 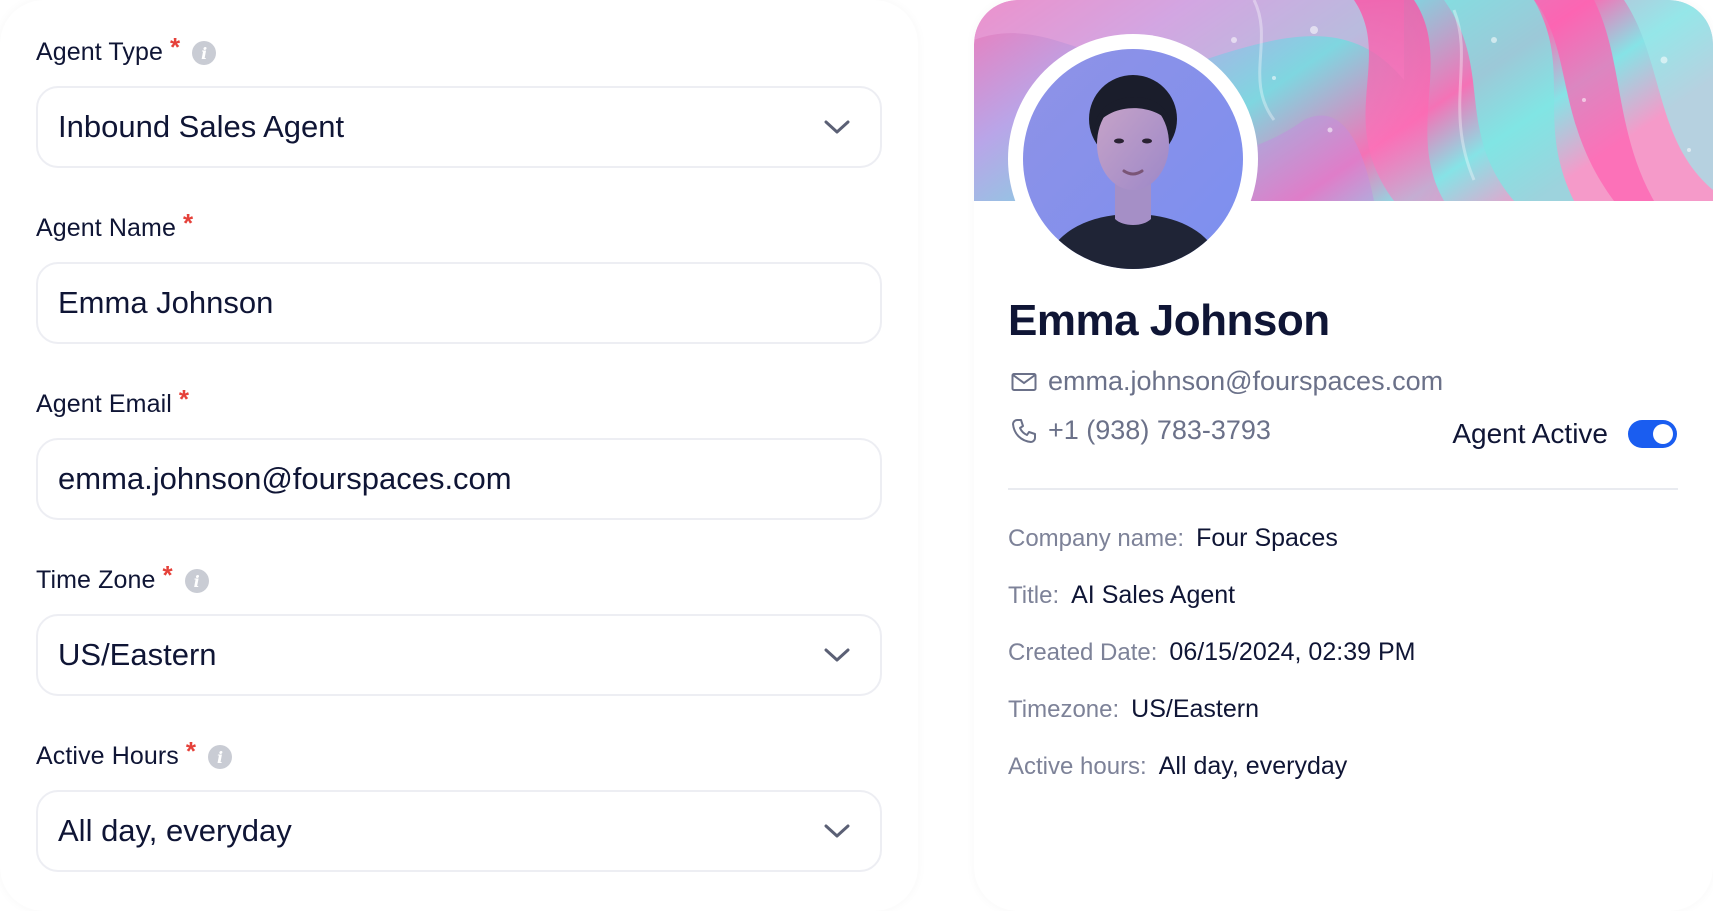 What do you see at coordinates (459, 655) in the screenshot?
I see `time-zone-select: US/Eastern` at bounding box center [459, 655].